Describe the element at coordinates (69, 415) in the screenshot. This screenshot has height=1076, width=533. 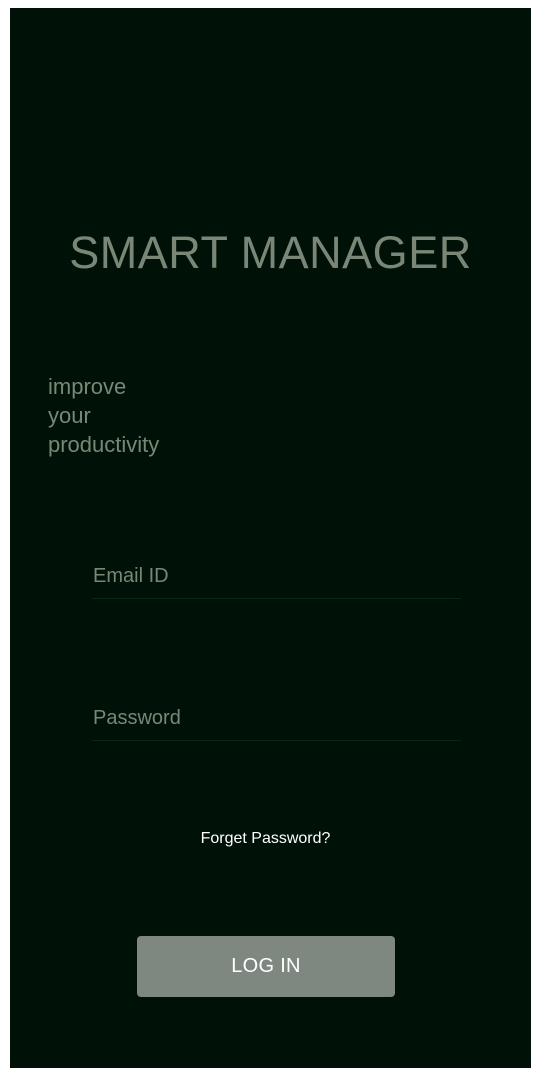
I see `tagline-line: your` at that location.